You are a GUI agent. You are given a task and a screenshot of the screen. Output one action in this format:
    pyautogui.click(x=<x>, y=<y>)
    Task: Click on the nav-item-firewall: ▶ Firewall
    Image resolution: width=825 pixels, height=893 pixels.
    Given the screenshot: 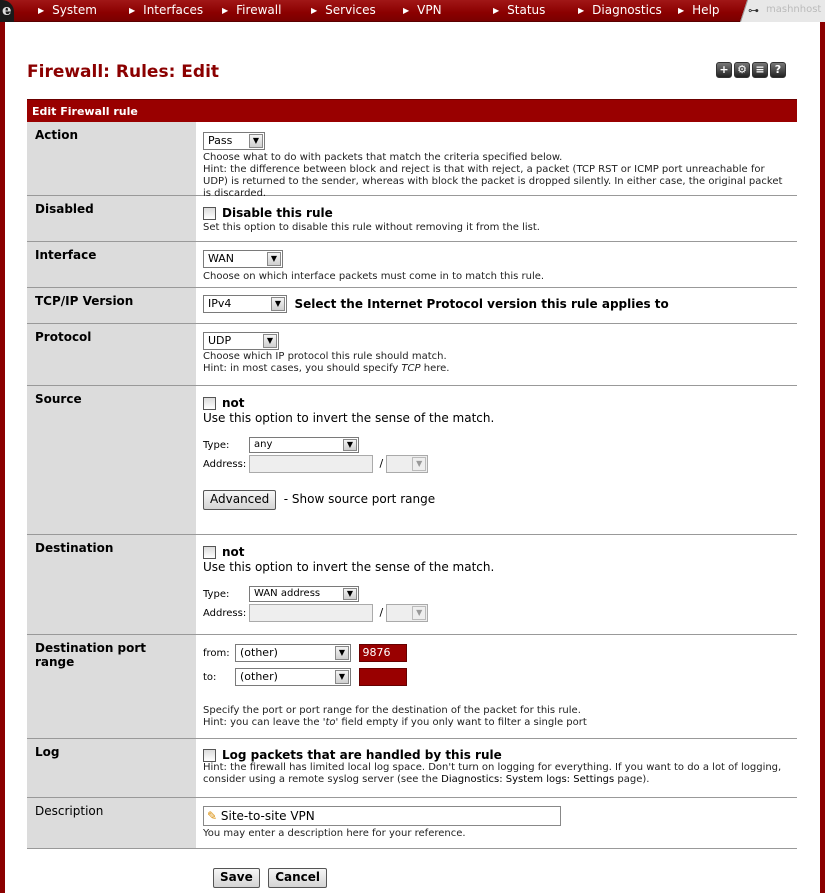 What is the action you would take?
    pyautogui.click(x=251, y=11)
    